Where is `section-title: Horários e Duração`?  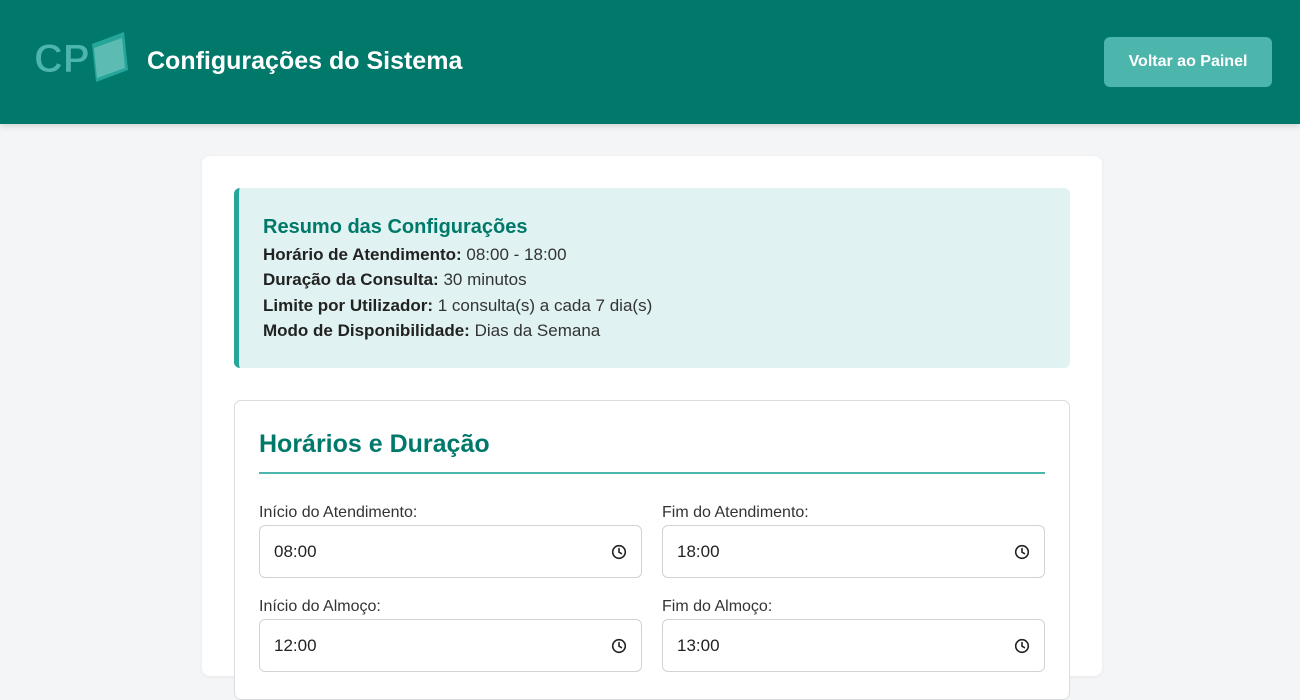 section-title: Horários e Duração is located at coordinates (374, 444).